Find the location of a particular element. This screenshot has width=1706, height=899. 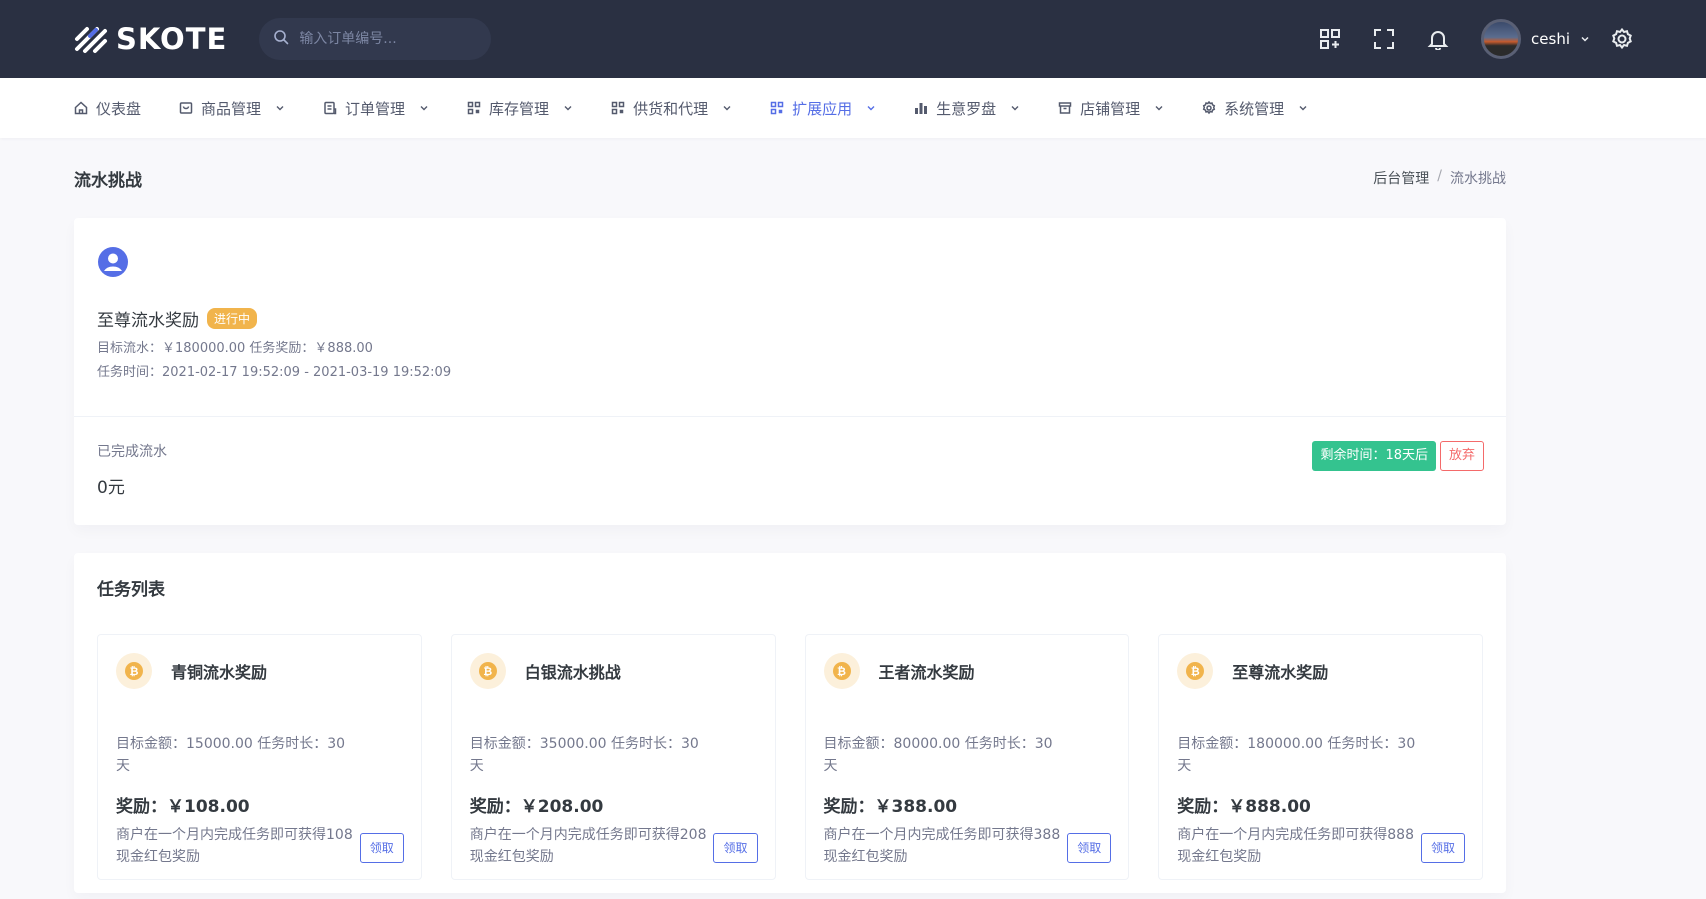

task-target: 目标金额：35000.00 任务时长：30天 is located at coordinates (584, 755).